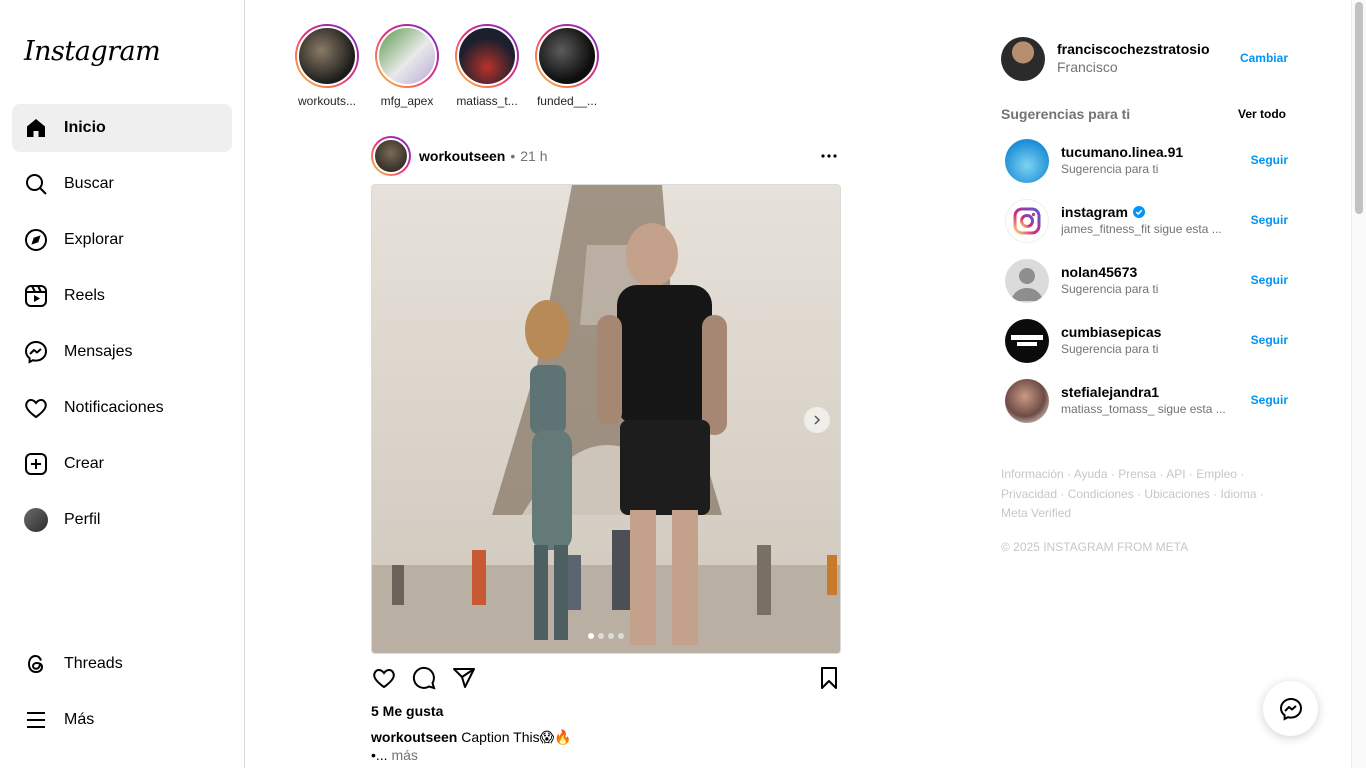 The image size is (1366, 768). Describe the element at coordinates (384, 678) in the screenshot. I see `like-icon` at that location.